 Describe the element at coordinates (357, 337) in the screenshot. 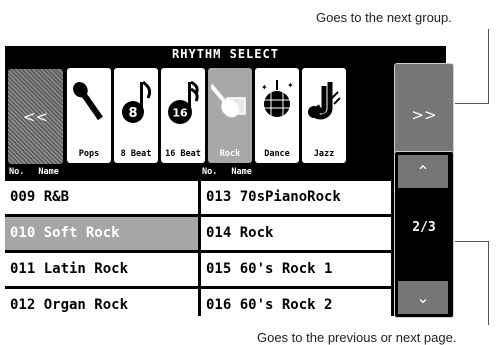

I see `page-nav-callout: Goes to the previous or next page.` at that location.